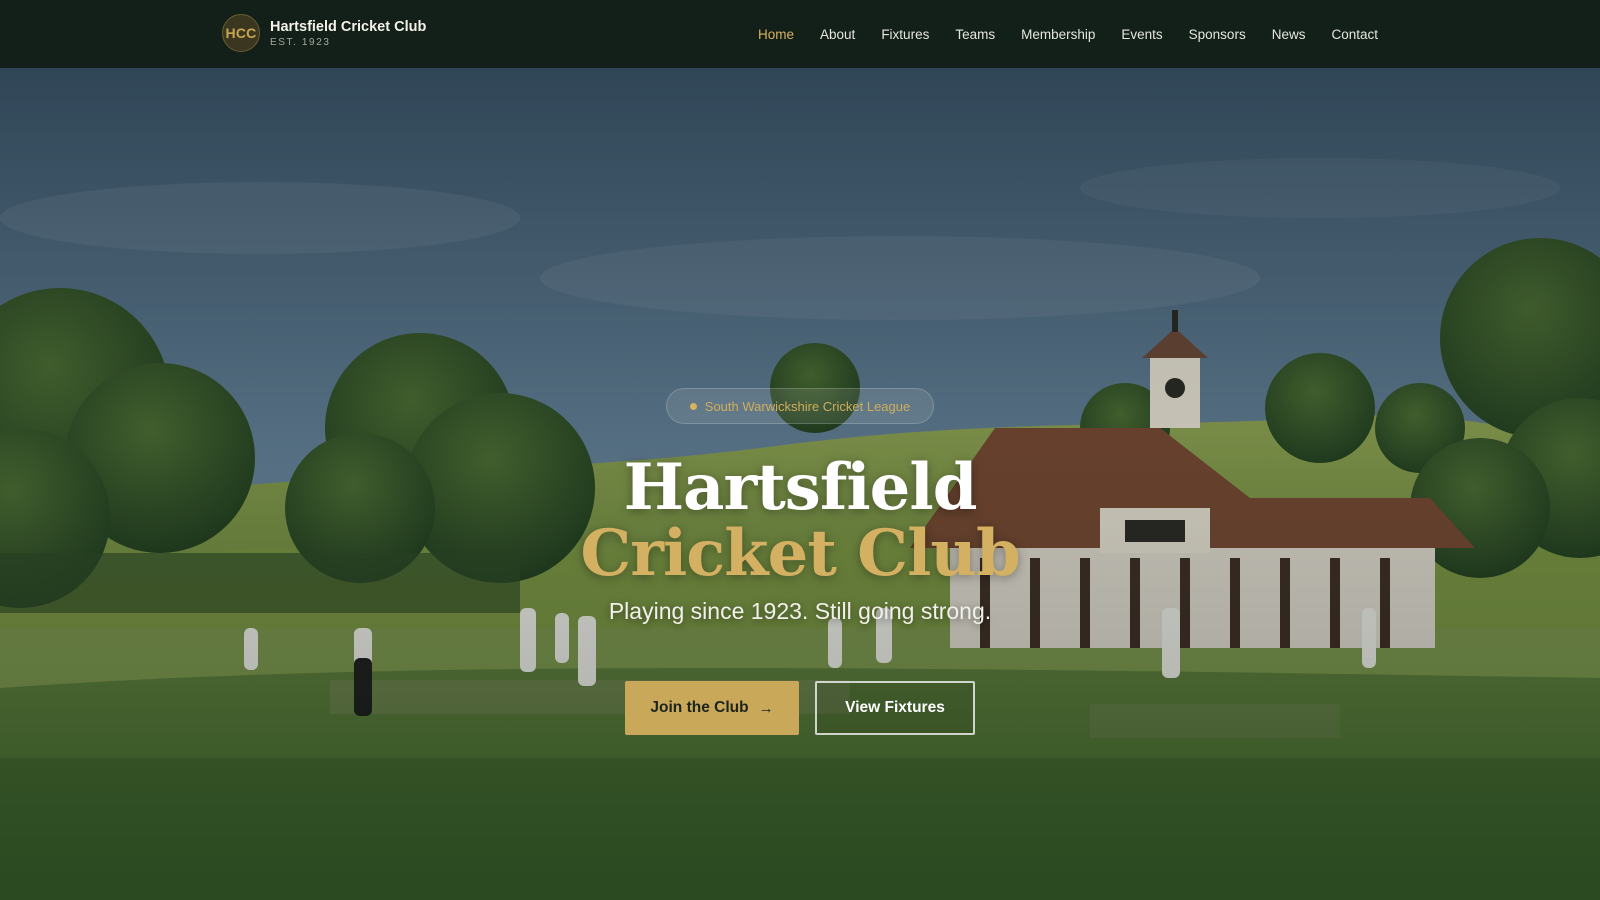 The width and height of the screenshot is (1600, 900). I want to click on league-badge-text: South Warwickshire Cricket League, so click(807, 406).